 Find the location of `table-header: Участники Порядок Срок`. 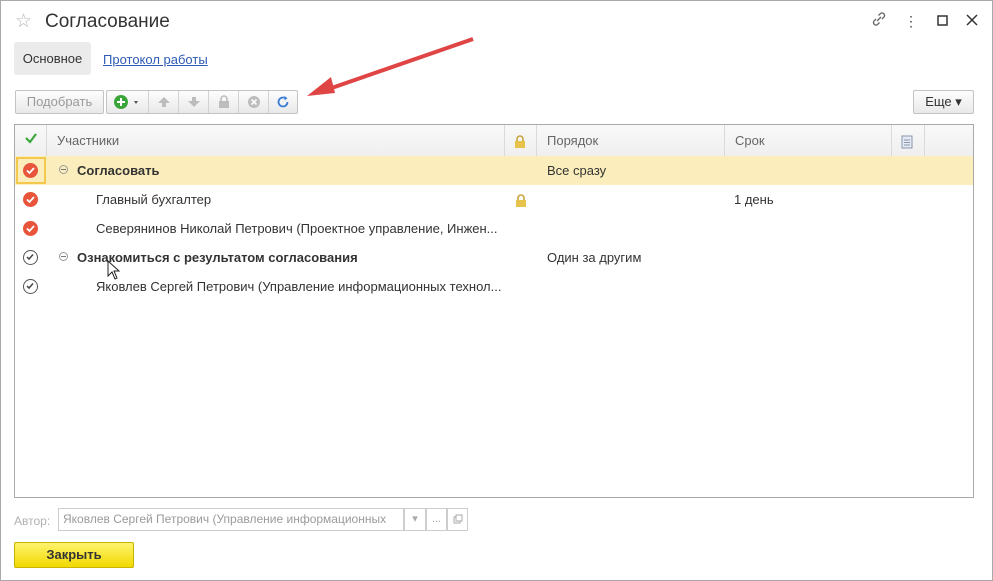

table-header: Участники Порядок Срок is located at coordinates (494, 141).